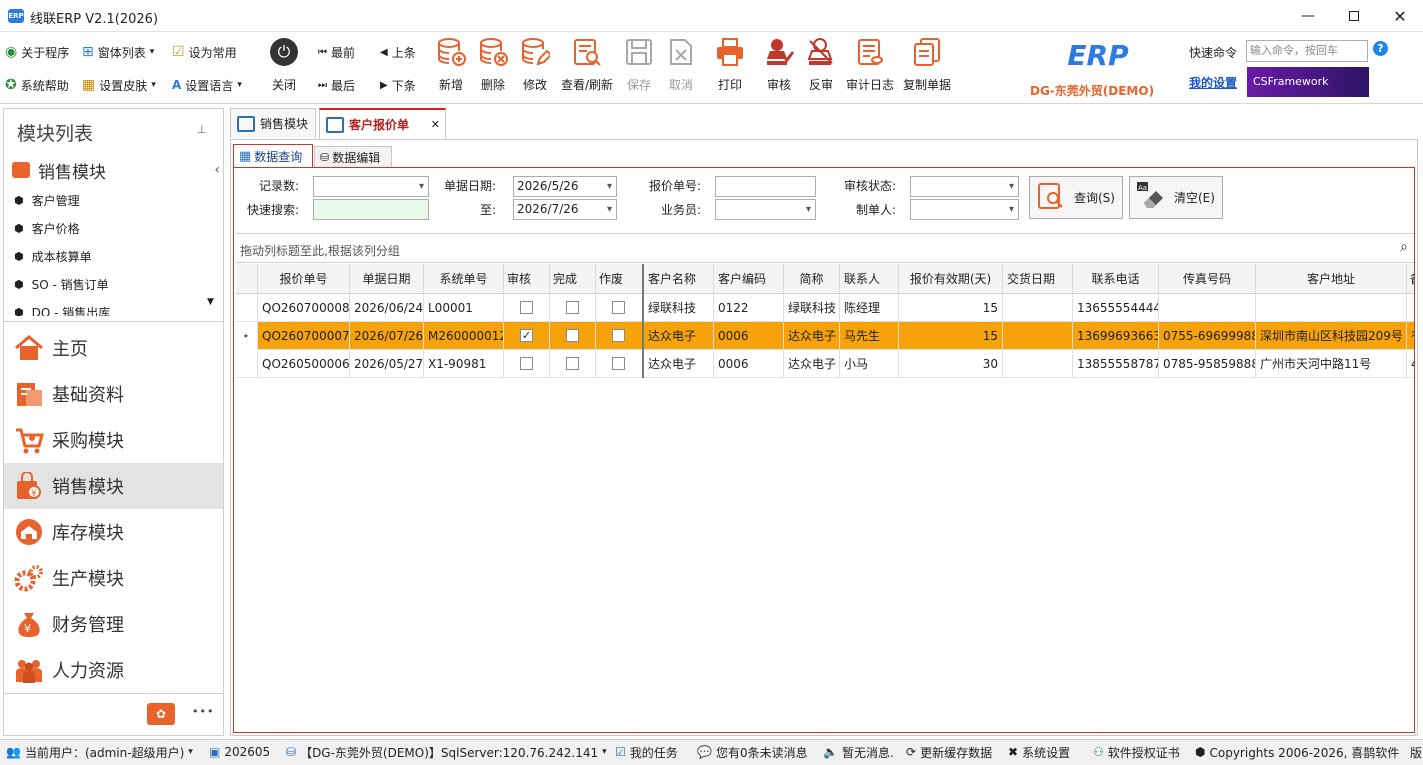 Image resolution: width=1423 pixels, height=765 pixels. What do you see at coordinates (565, 186) in the screenshot?
I see `date-from-input: 2026/5/26` at bounding box center [565, 186].